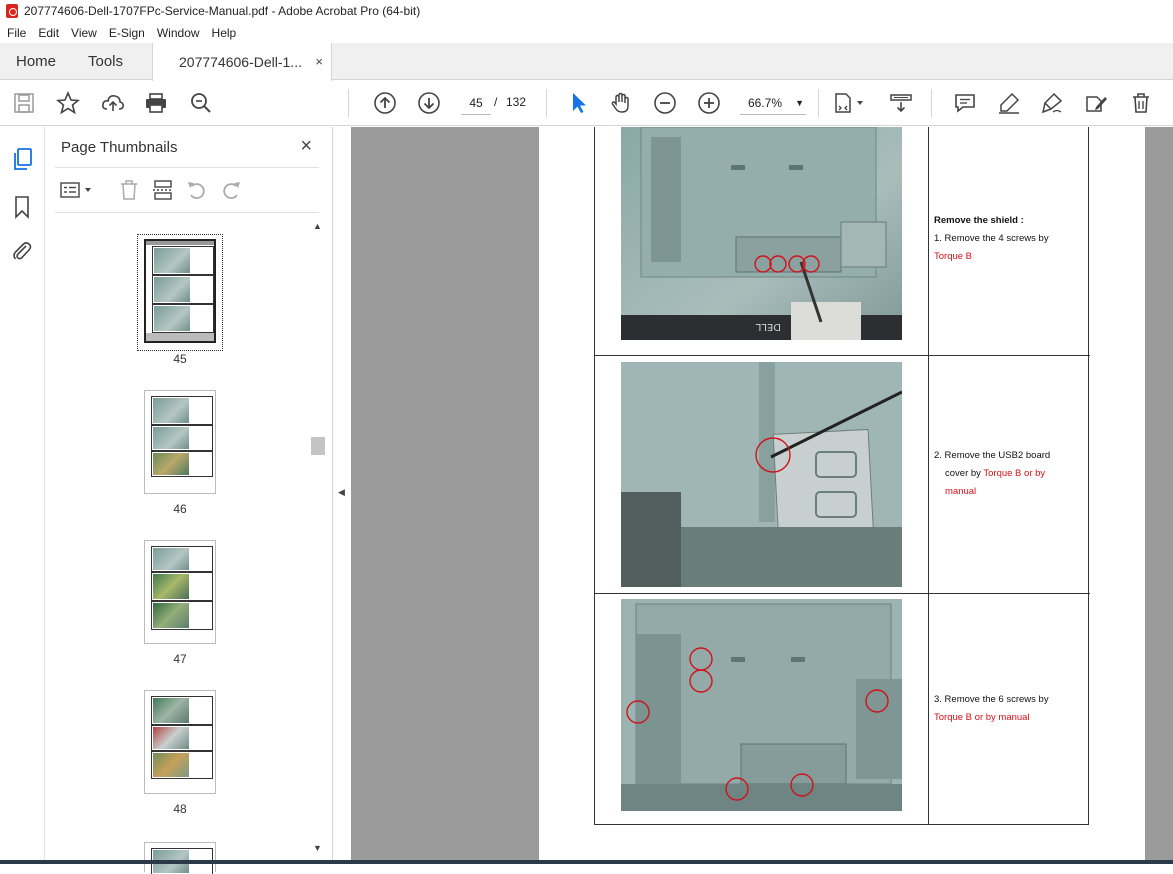  What do you see at coordinates (429, 103) in the screenshot?
I see `page-down-icon` at bounding box center [429, 103].